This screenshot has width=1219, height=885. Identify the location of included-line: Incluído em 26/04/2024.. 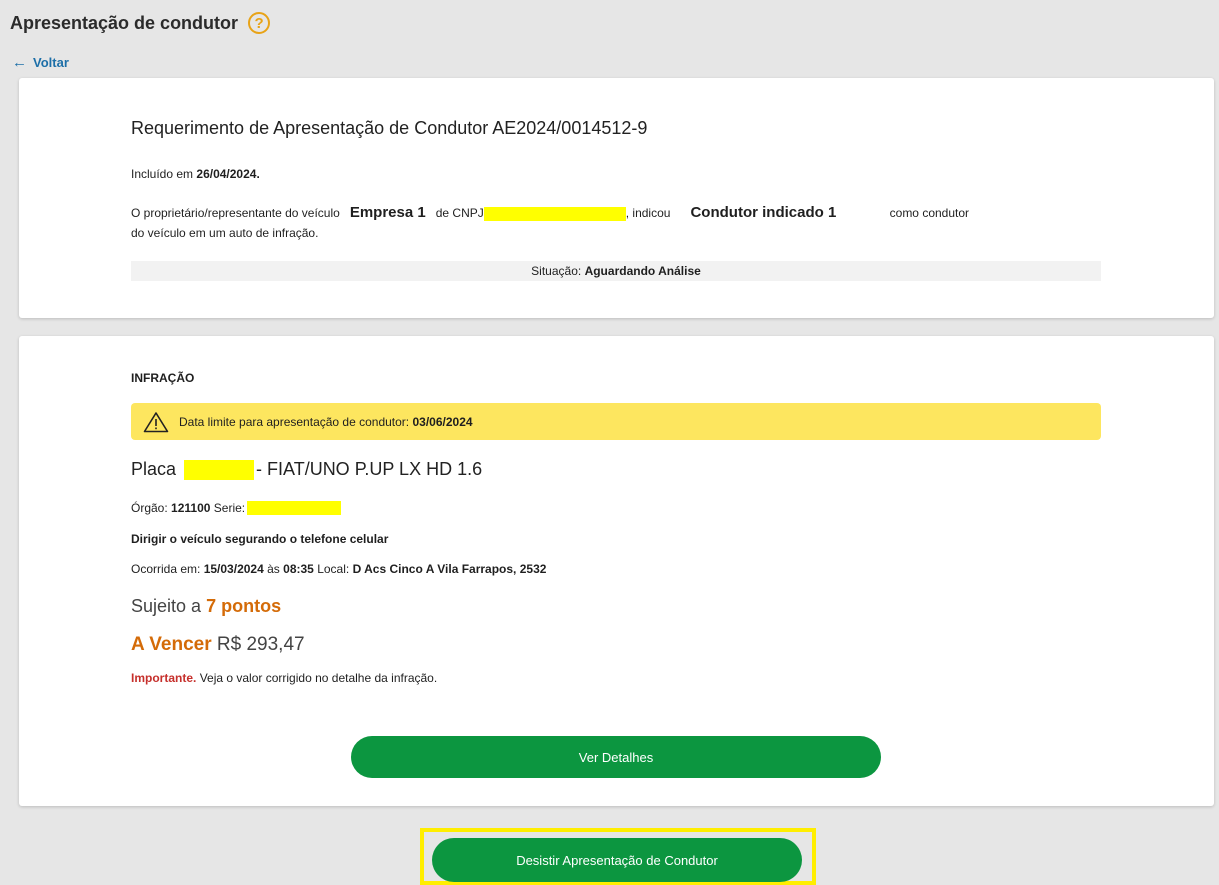
(195, 174).